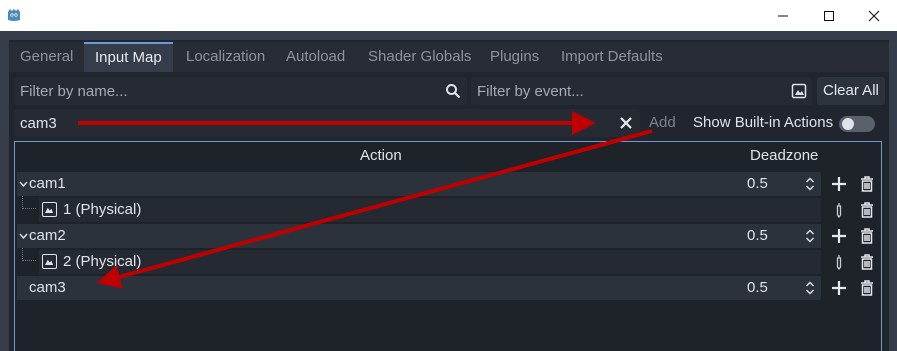 The height and width of the screenshot is (351, 897). What do you see at coordinates (102, 209) in the screenshot?
I see `event-label: 1 (Physical)` at bounding box center [102, 209].